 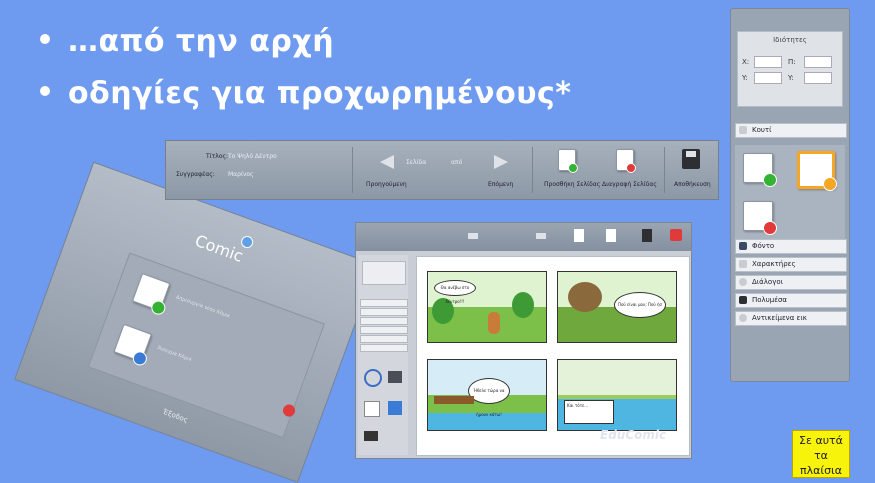 What do you see at coordinates (201, 41) in the screenshot?
I see `bullet-1-text: …από την αρχή` at bounding box center [201, 41].